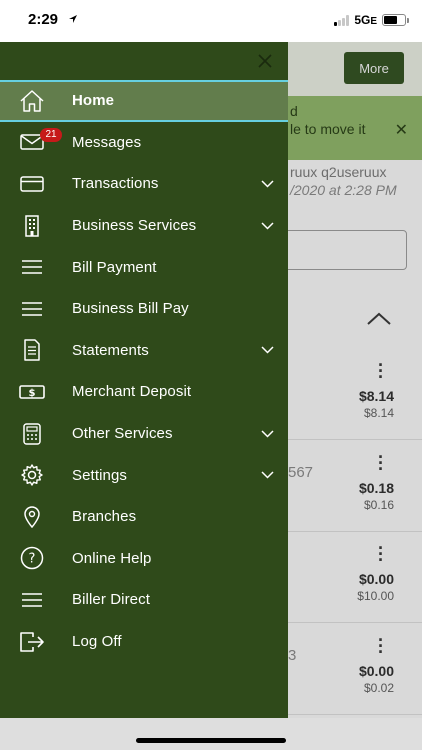 The width and height of the screenshot is (422, 750). I want to click on banner-text: d le to move it, so click(328, 120).